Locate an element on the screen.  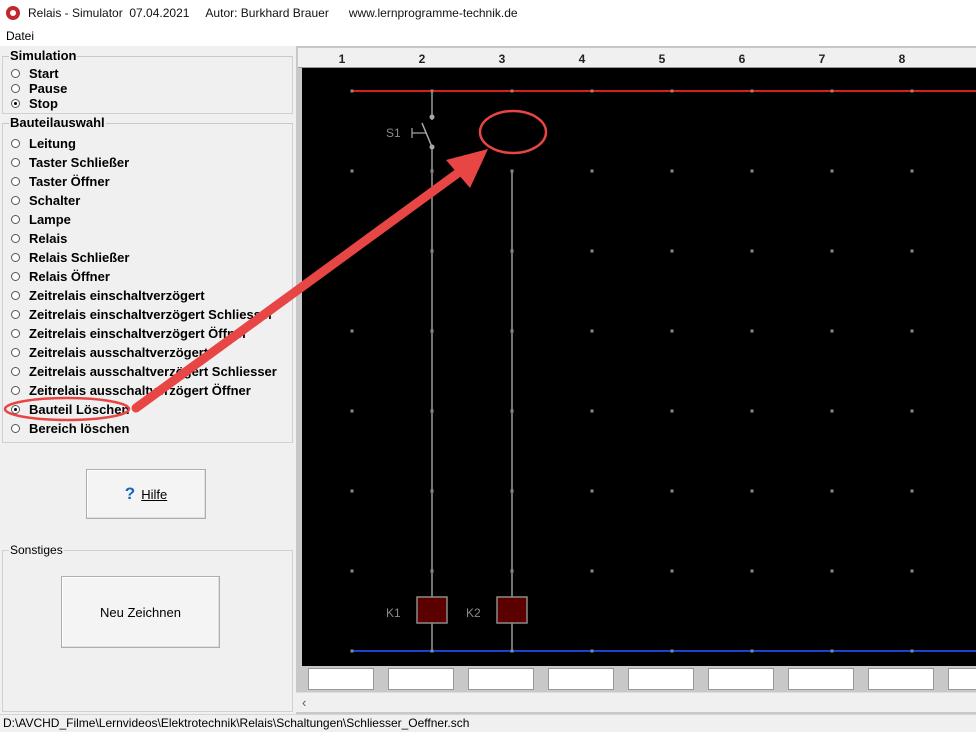
component-title: Bauteilauswahl is located at coordinates (57, 122).